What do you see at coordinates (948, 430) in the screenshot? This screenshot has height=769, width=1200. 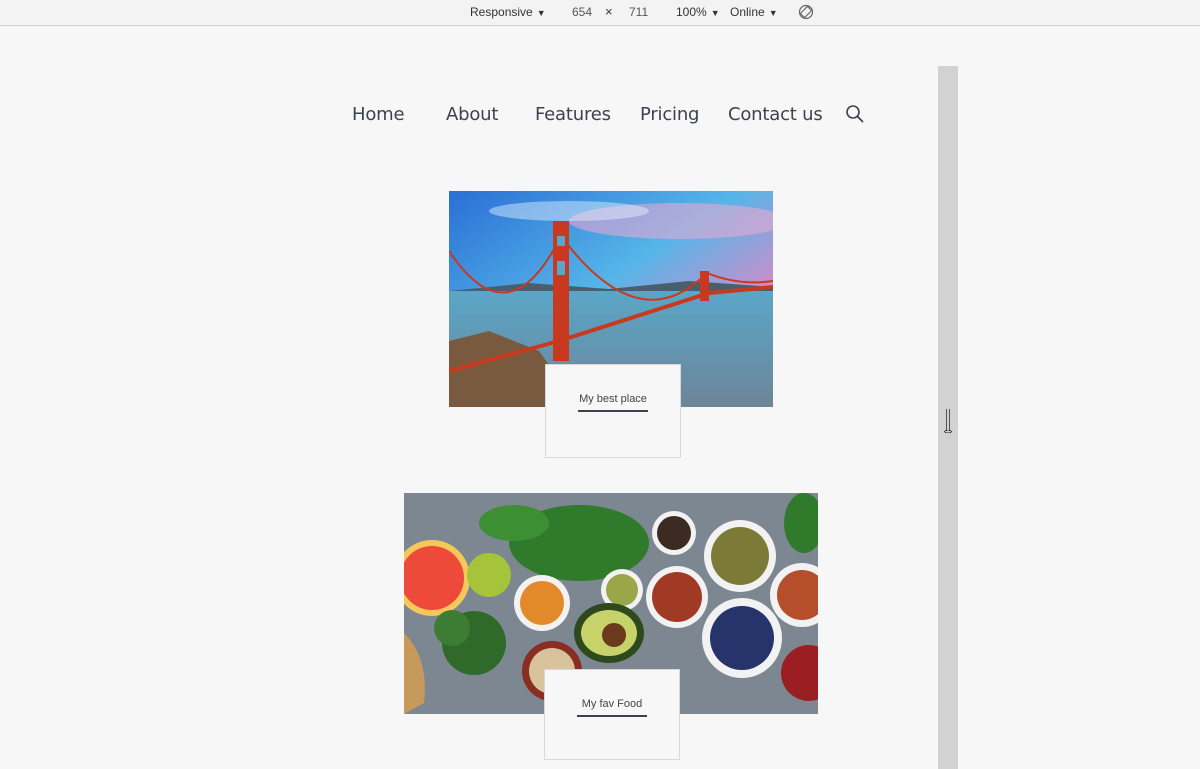 I see `resize-cursor-icon: ⇔` at bounding box center [948, 430].